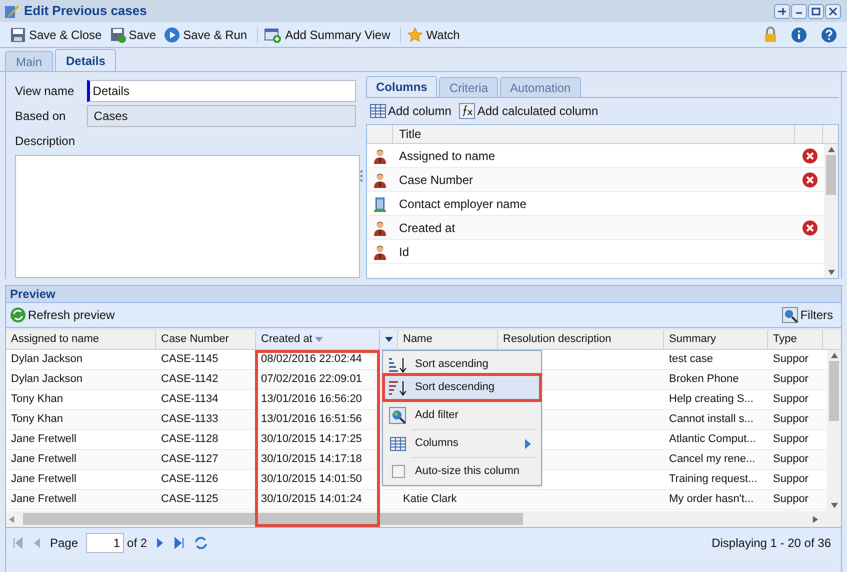 Image resolution: width=847 pixels, height=572 pixels. I want to click on view-name-field: Details, so click(221, 91).